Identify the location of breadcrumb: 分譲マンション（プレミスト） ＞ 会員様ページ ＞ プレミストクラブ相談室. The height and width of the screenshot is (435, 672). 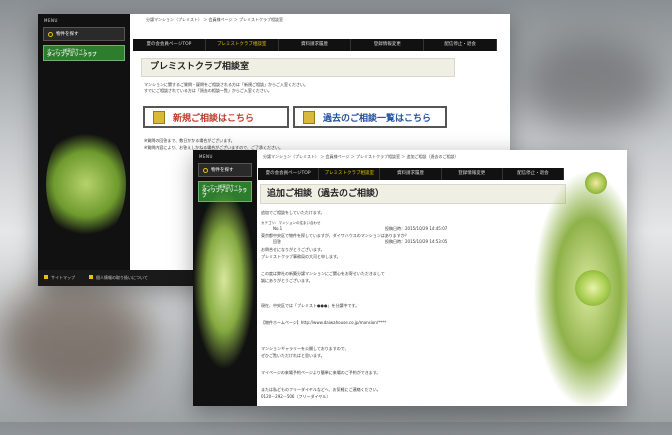
(215, 19).